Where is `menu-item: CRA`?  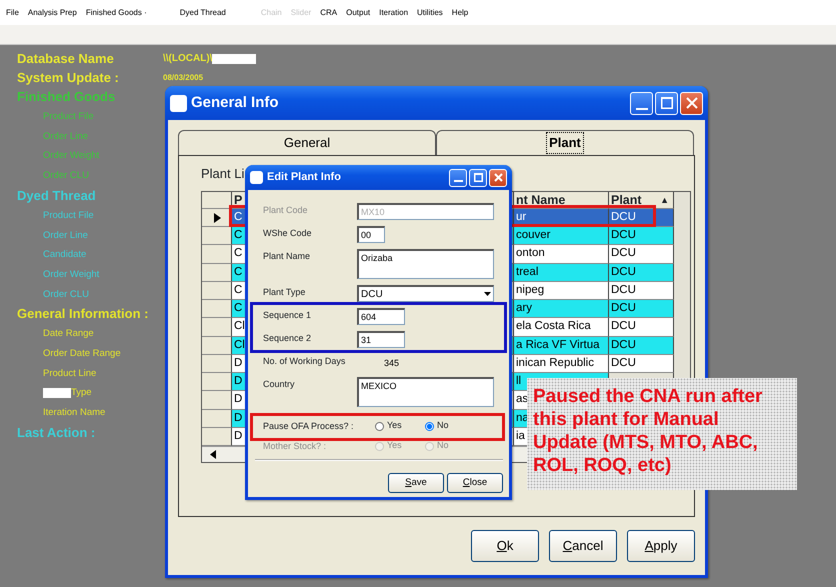
menu-item: CRA is located at coordinates (329, 12).